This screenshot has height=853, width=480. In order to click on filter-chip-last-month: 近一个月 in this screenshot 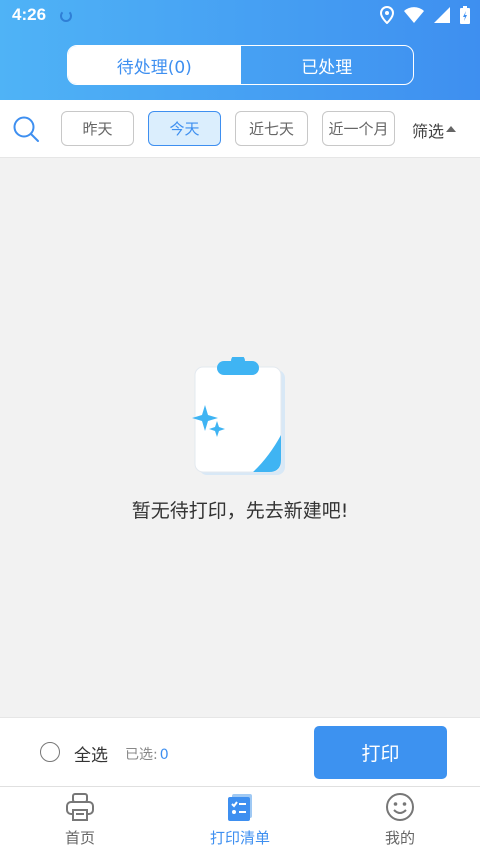, I will do `click(358, 128)`.